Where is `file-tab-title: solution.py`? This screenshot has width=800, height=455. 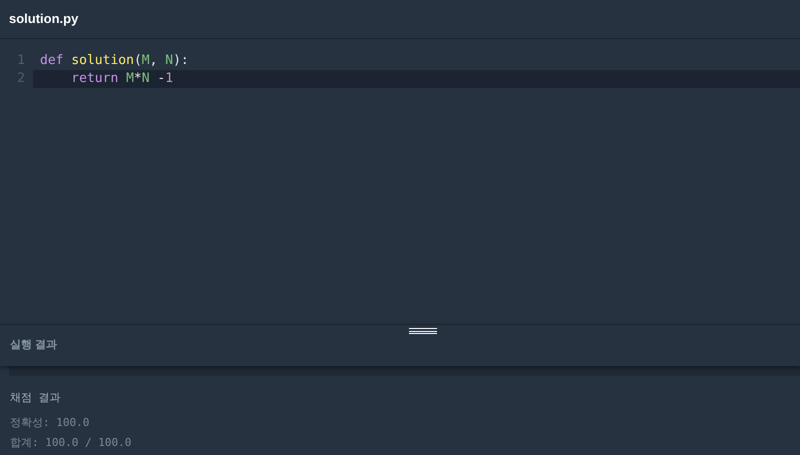
file-tab-title: solution.py is located at coordinates (43, 19).